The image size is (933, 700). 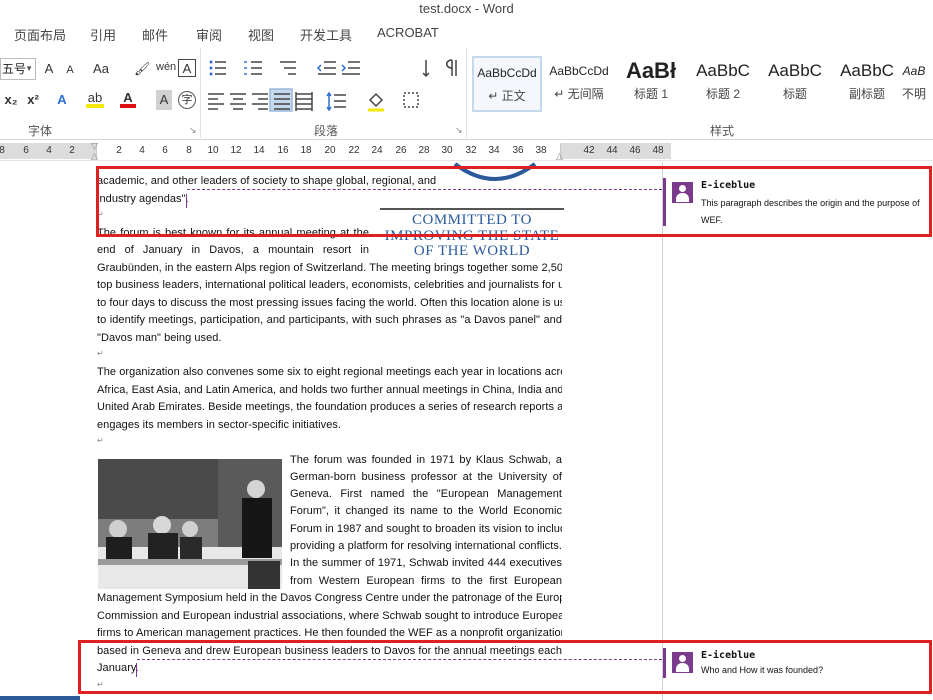 I want to click on clear-format-icon: 🖌, so click(x=142, y=69).